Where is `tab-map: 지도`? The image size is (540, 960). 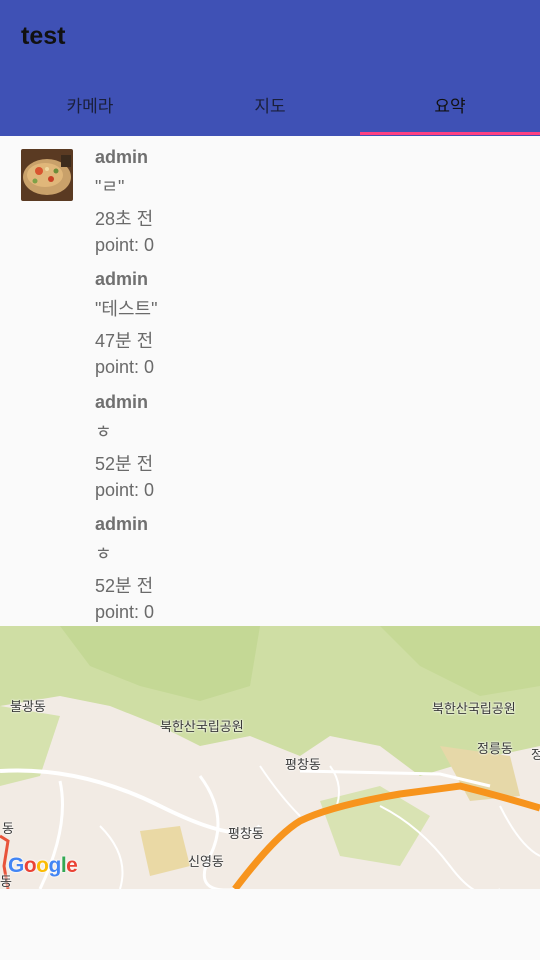 tab-map: 지도 is located at coordinates (270, 104).